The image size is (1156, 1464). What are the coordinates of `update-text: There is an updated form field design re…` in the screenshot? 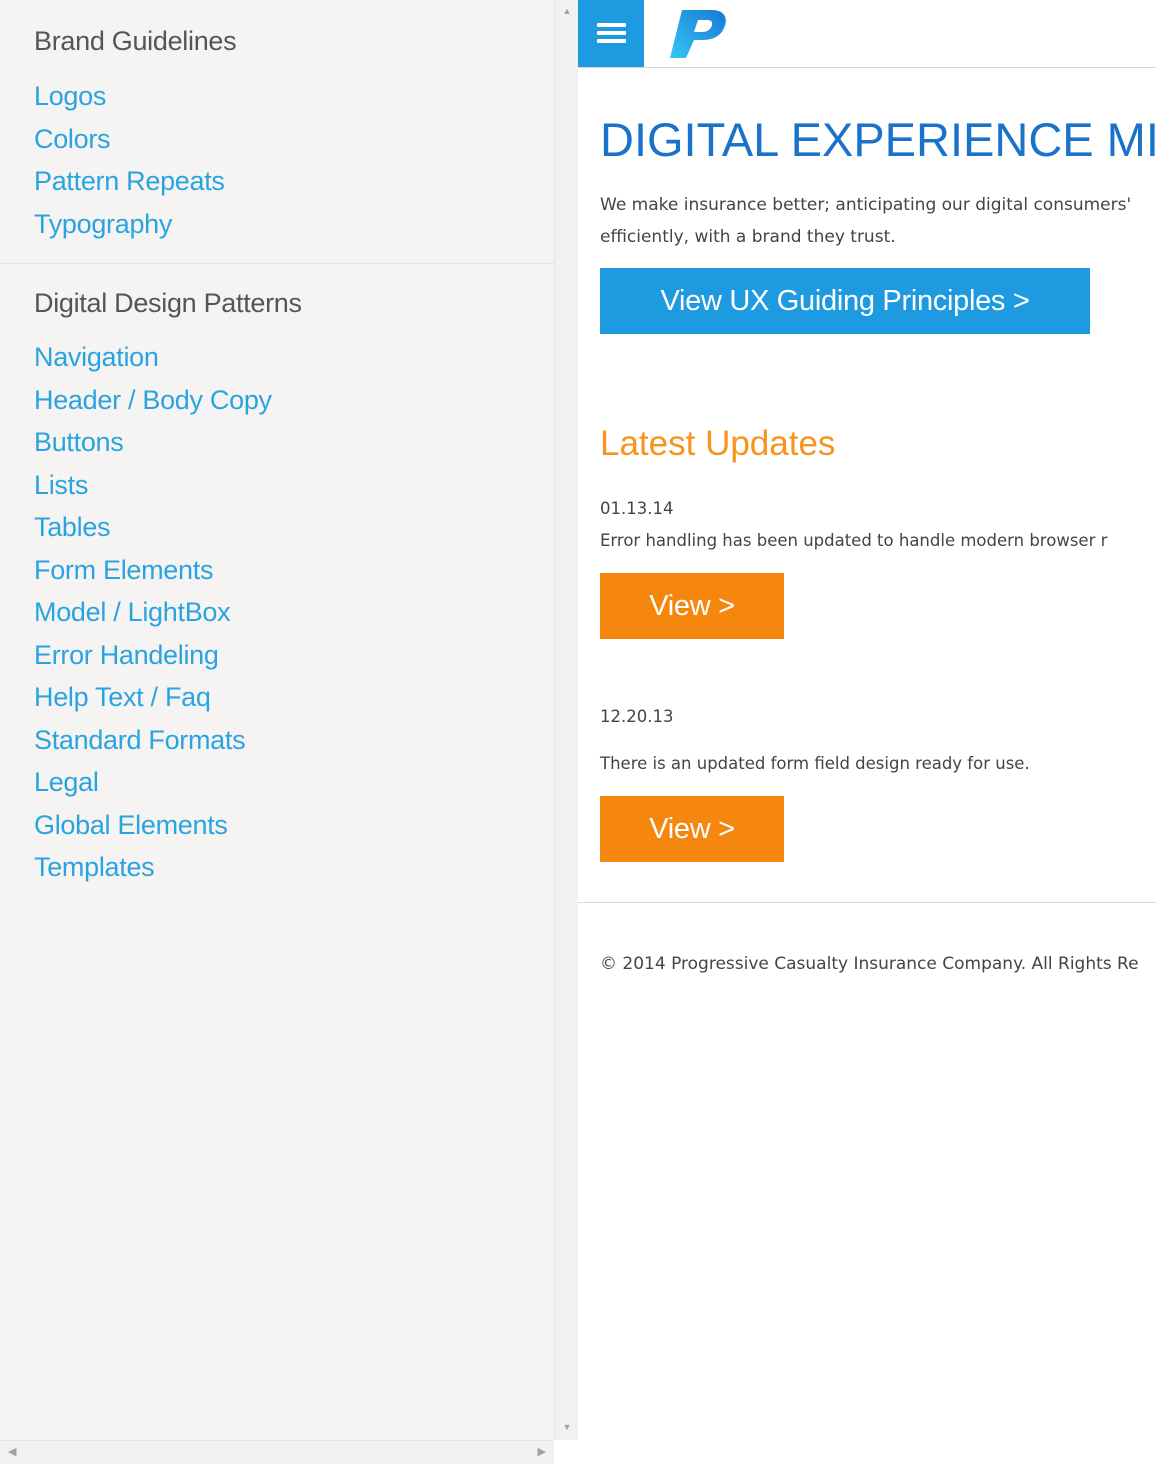 It's located at (815, 763).